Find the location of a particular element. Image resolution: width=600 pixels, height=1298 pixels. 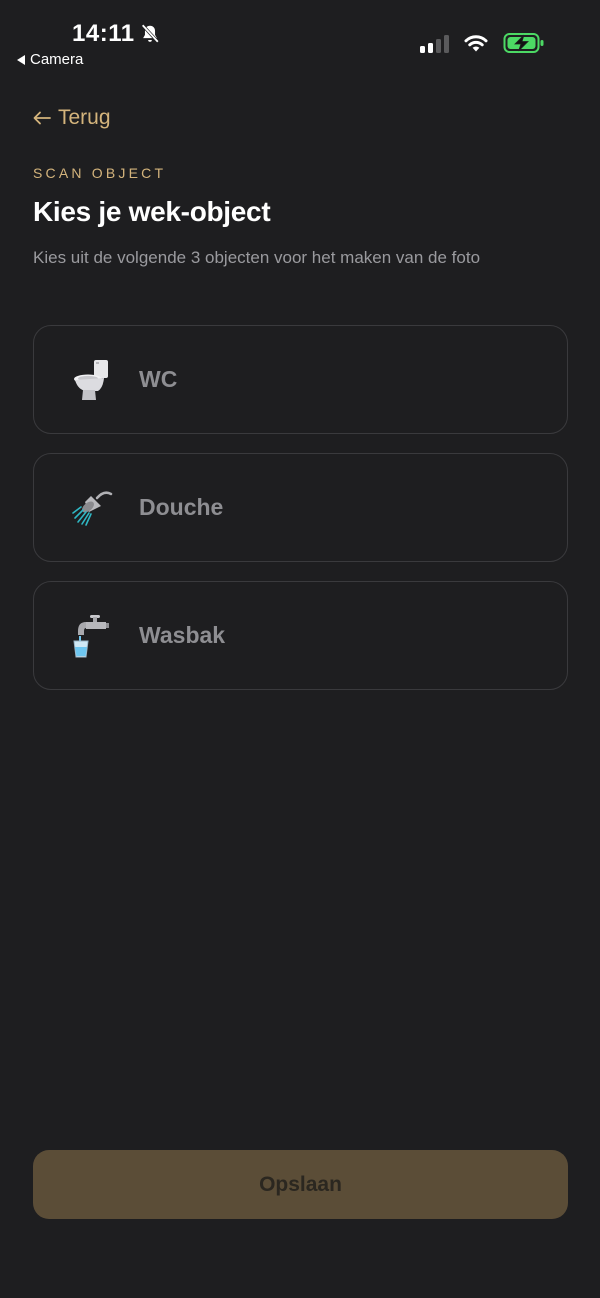

cellular-signal-icon is located at coordinates (434, 43).